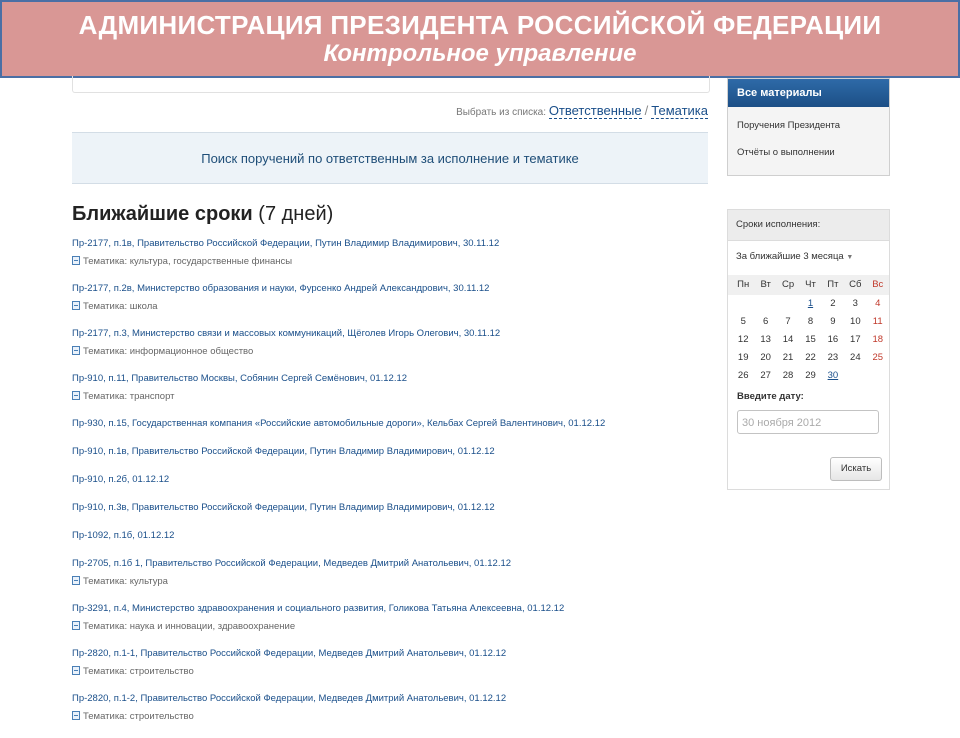  I want to click on select-prefix: Выбрать из списка:, so click(501, 112).